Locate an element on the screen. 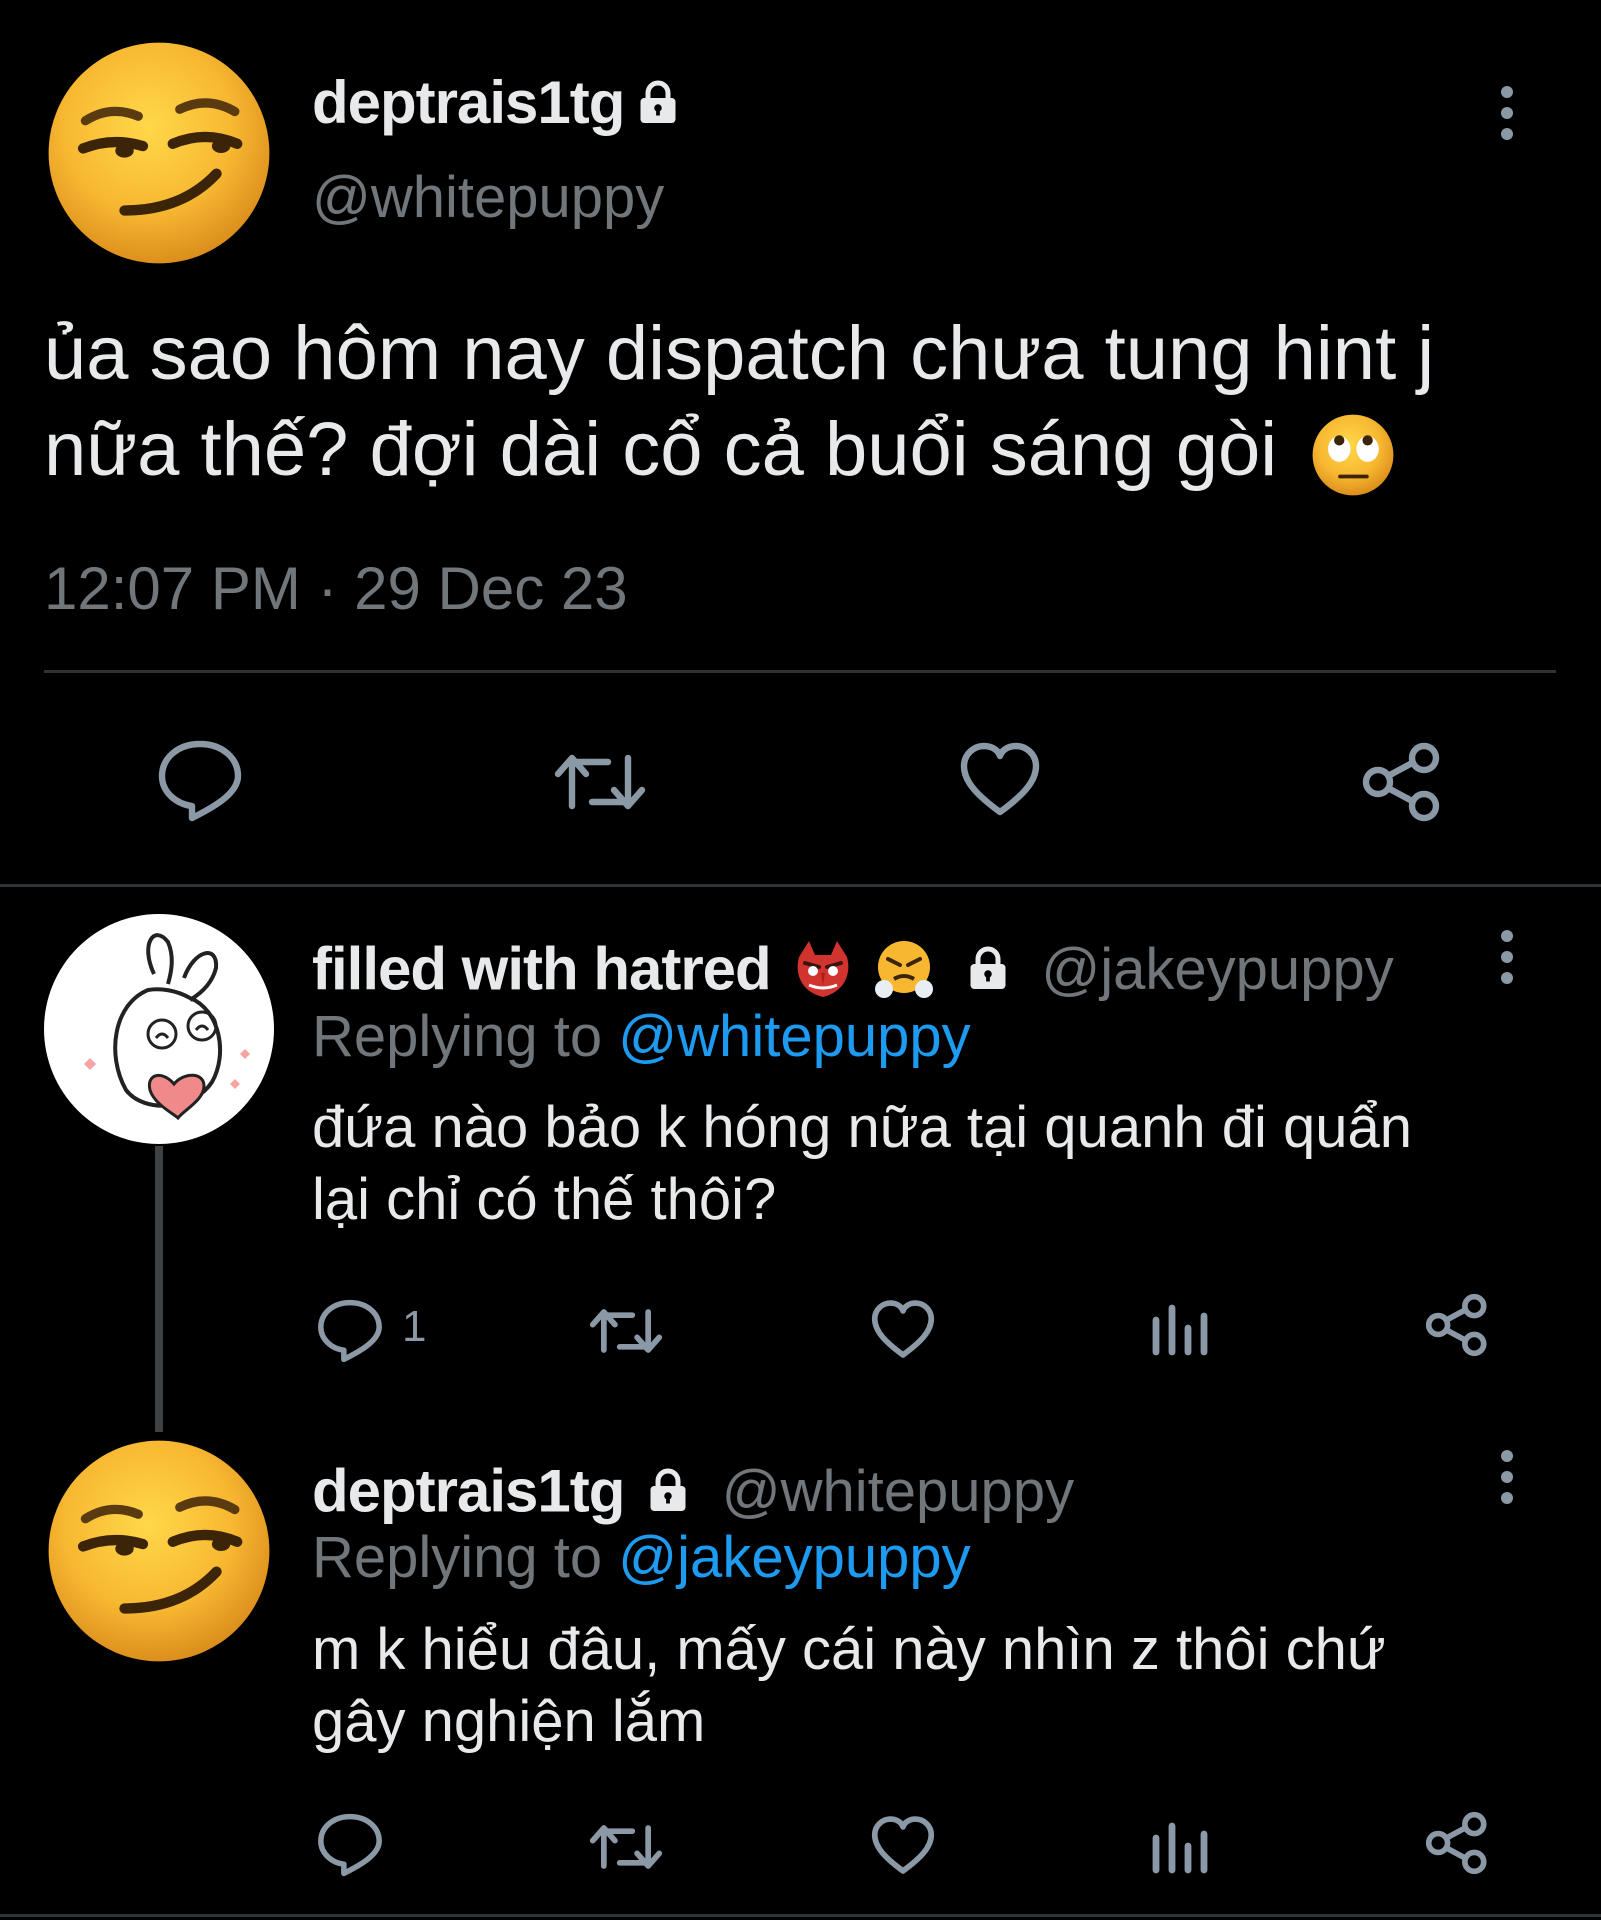  reply-text-line-2: gây nghiện lắm is located at coordinates (509, 1721).